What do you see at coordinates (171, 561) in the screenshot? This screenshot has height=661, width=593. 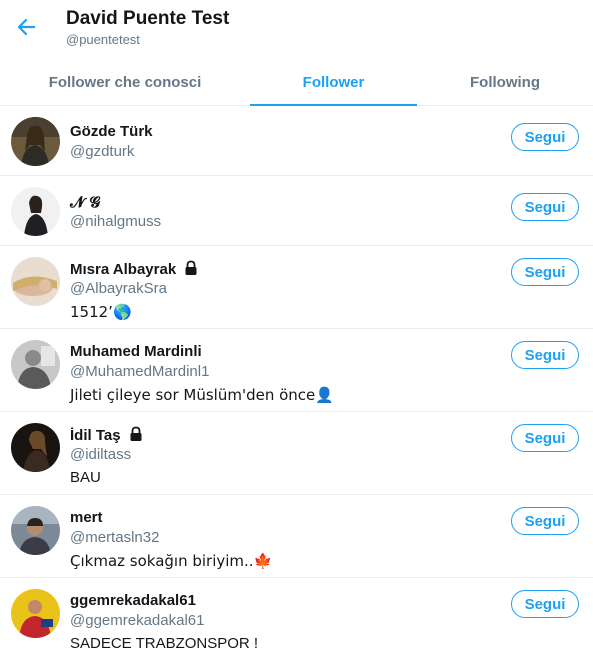 I see `user-bio: Çıkmaz sokağın biriyim..🍁` at bounding box center [171, 561].